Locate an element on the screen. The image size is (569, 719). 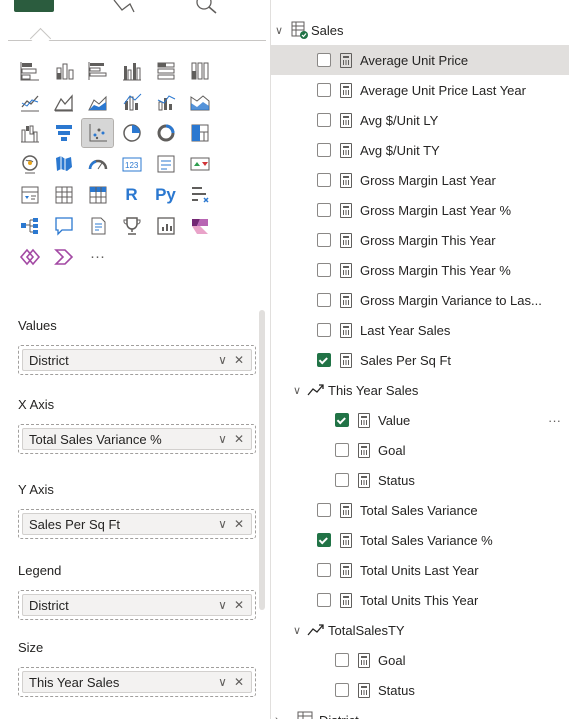
decomposition-tree-icon is located at coordinates (29, 226).